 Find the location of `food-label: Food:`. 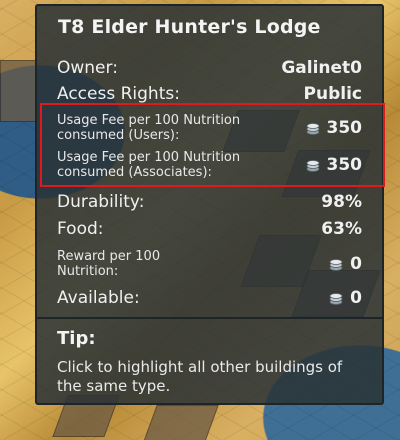

food-label: Food: is located at coordinates (80, 229).